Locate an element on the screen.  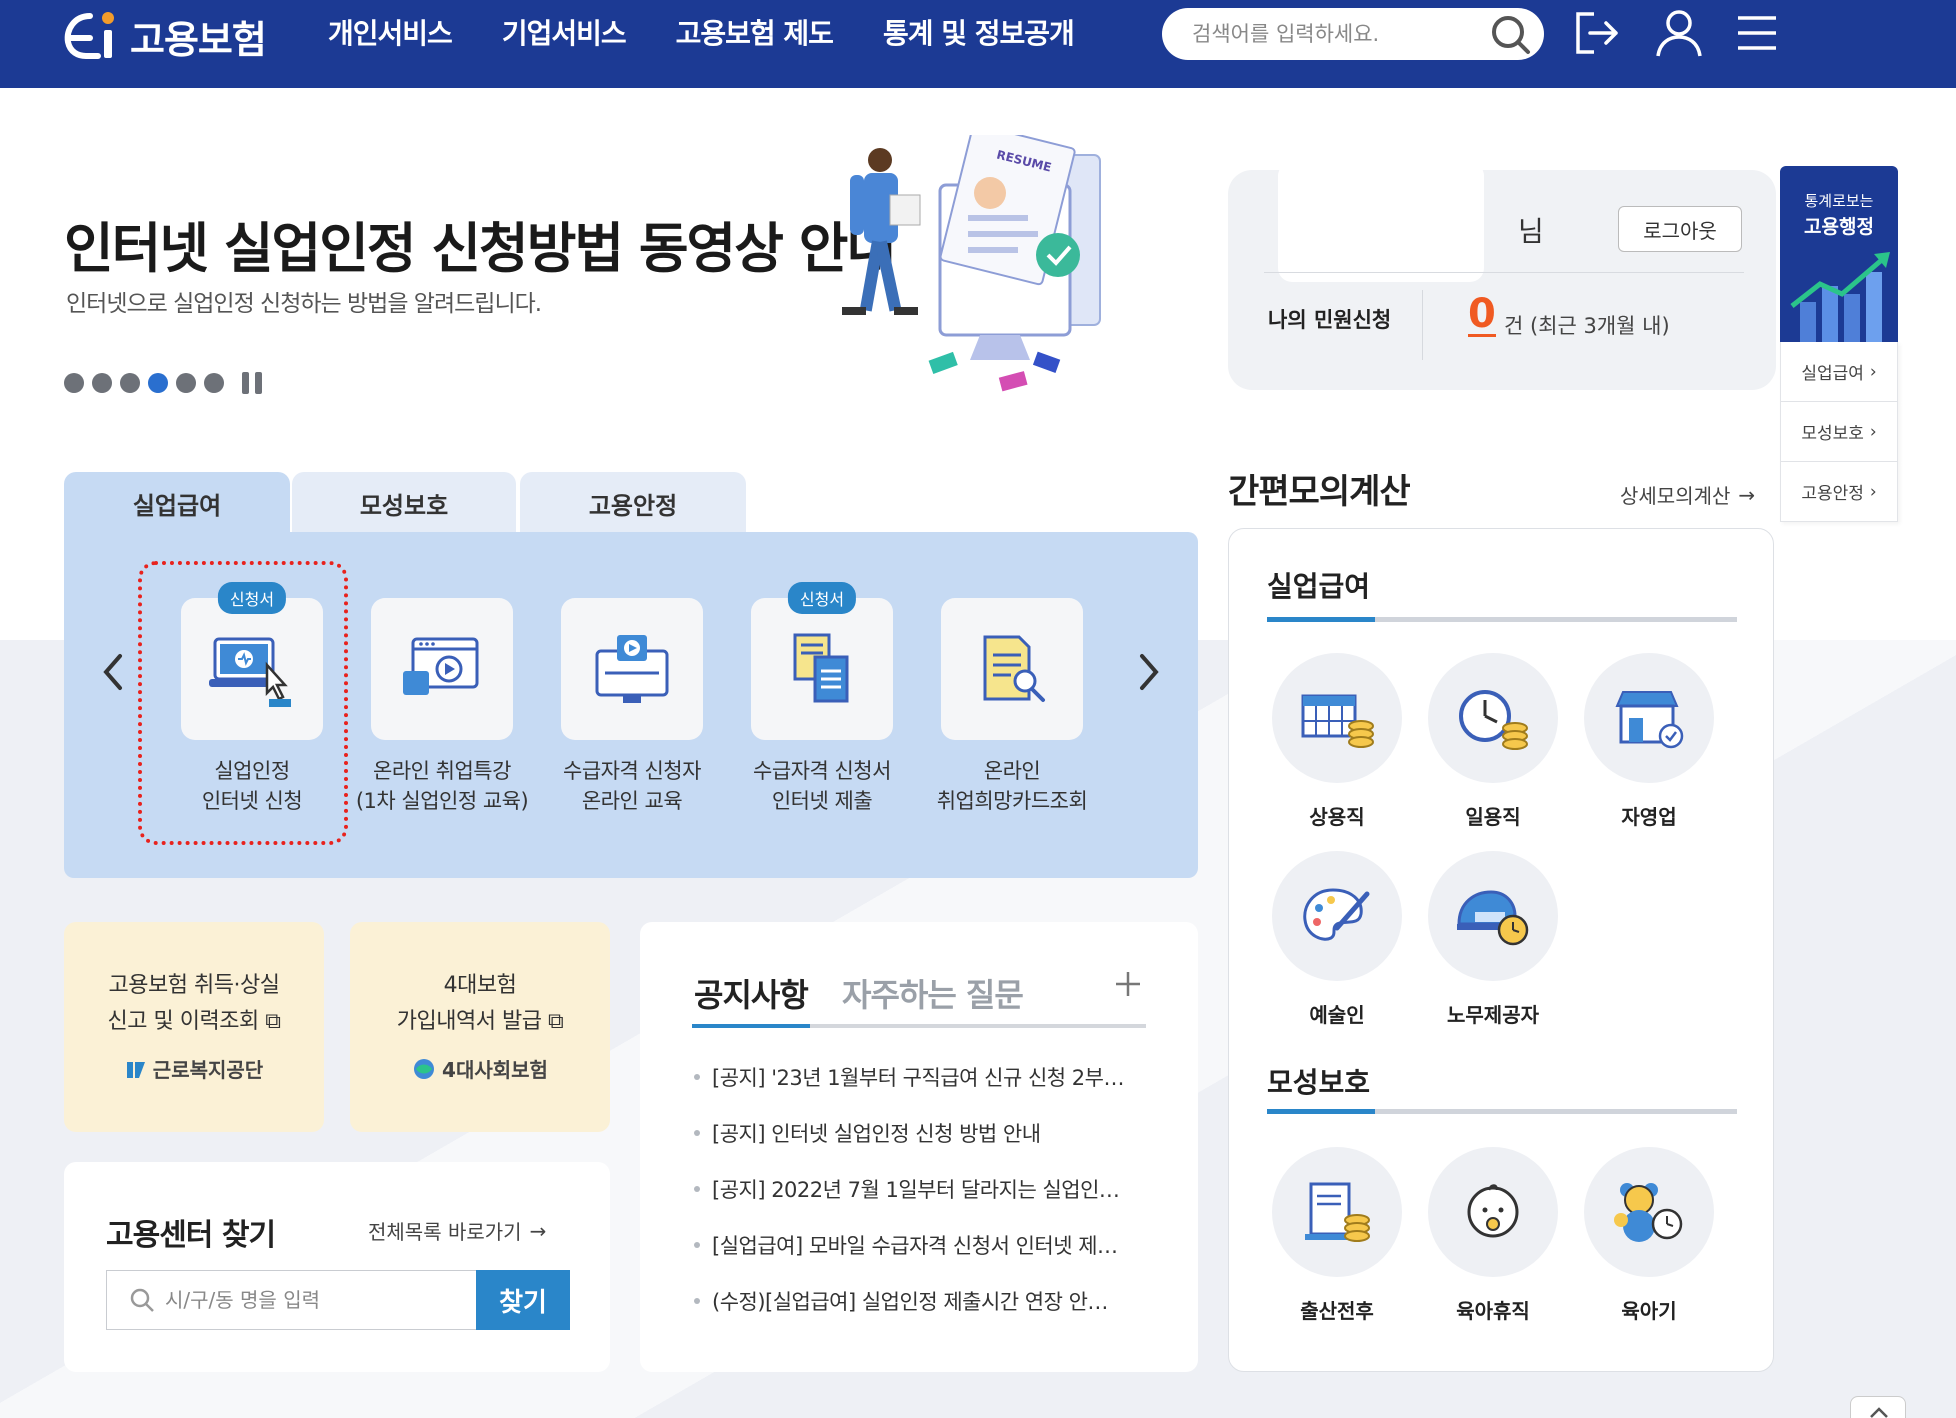
tab-unemployment-benefit: 실업급여 is located at coordinates (177, 503).